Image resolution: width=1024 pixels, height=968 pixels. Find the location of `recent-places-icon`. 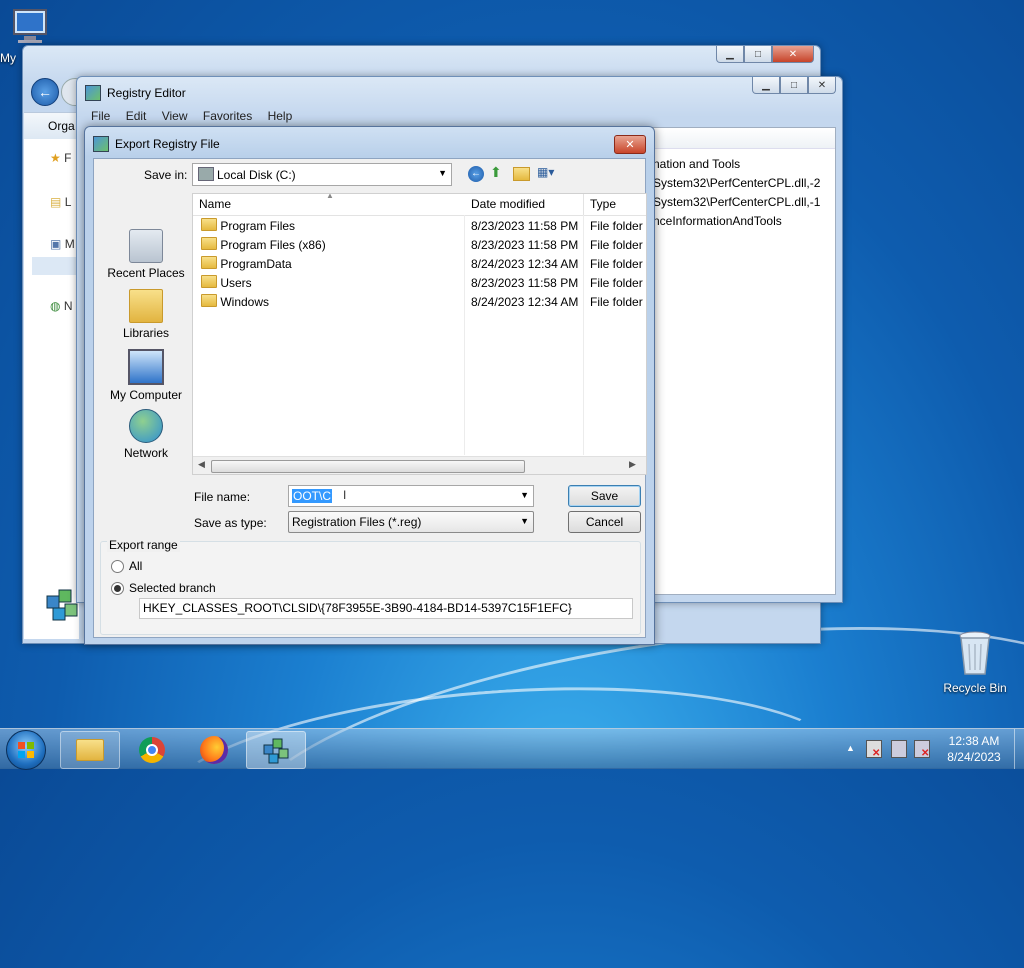

recent-places-icon is located at coordinates (146, 246).